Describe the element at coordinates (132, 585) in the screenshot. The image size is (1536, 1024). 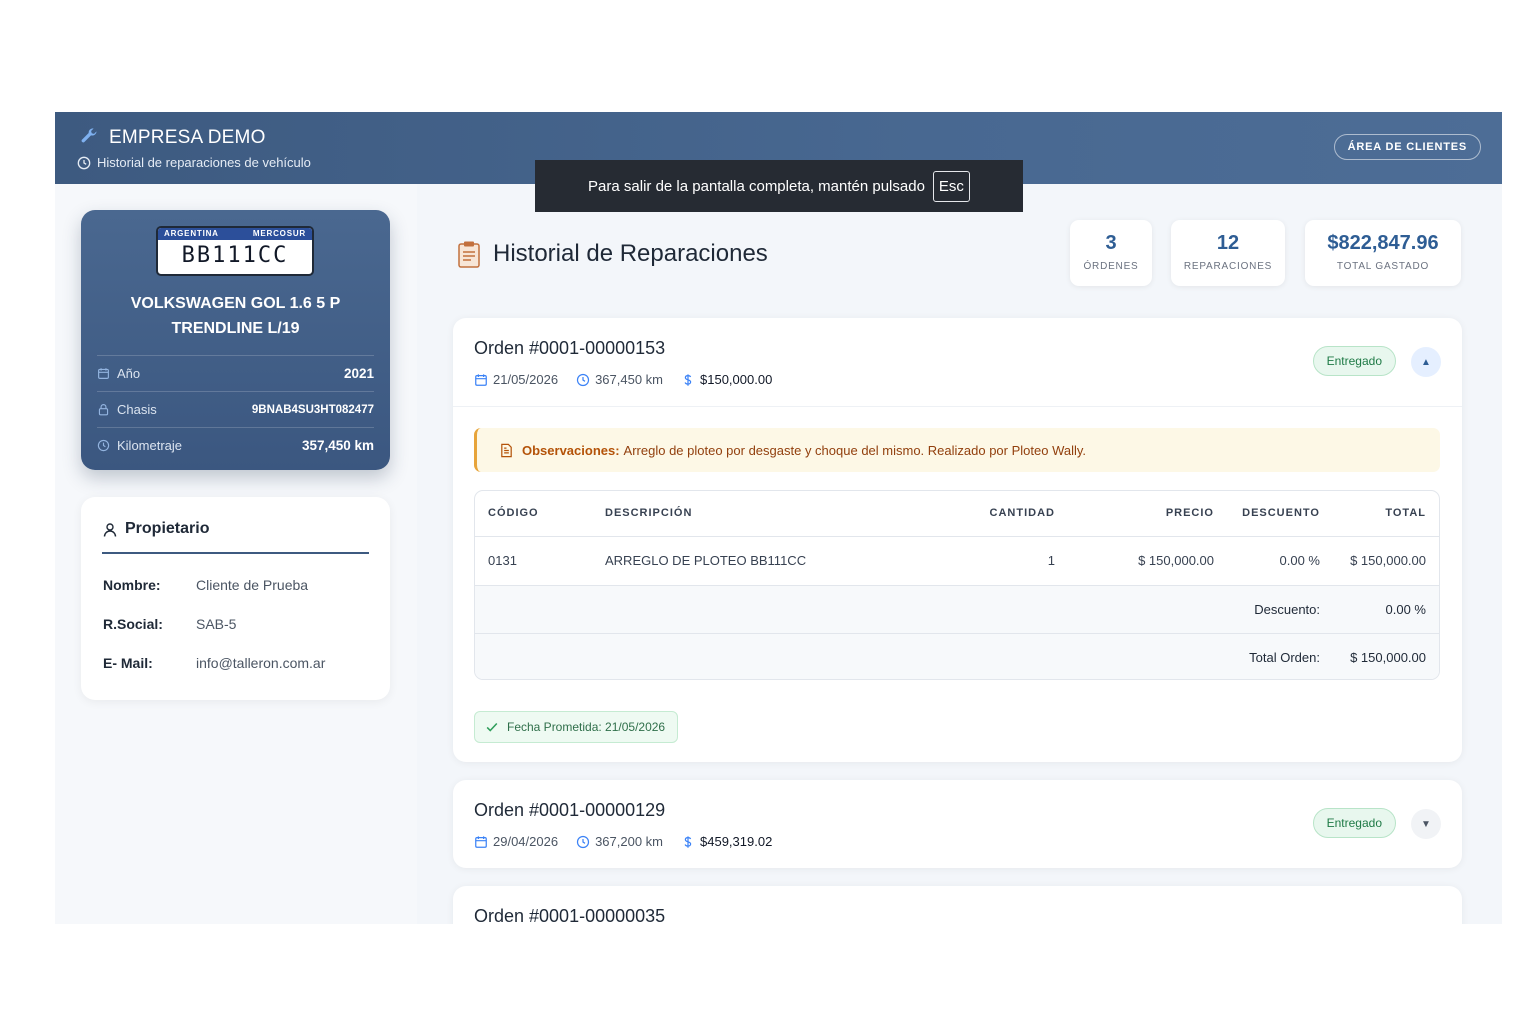
I see `owner-key: Nombre:` at that location.